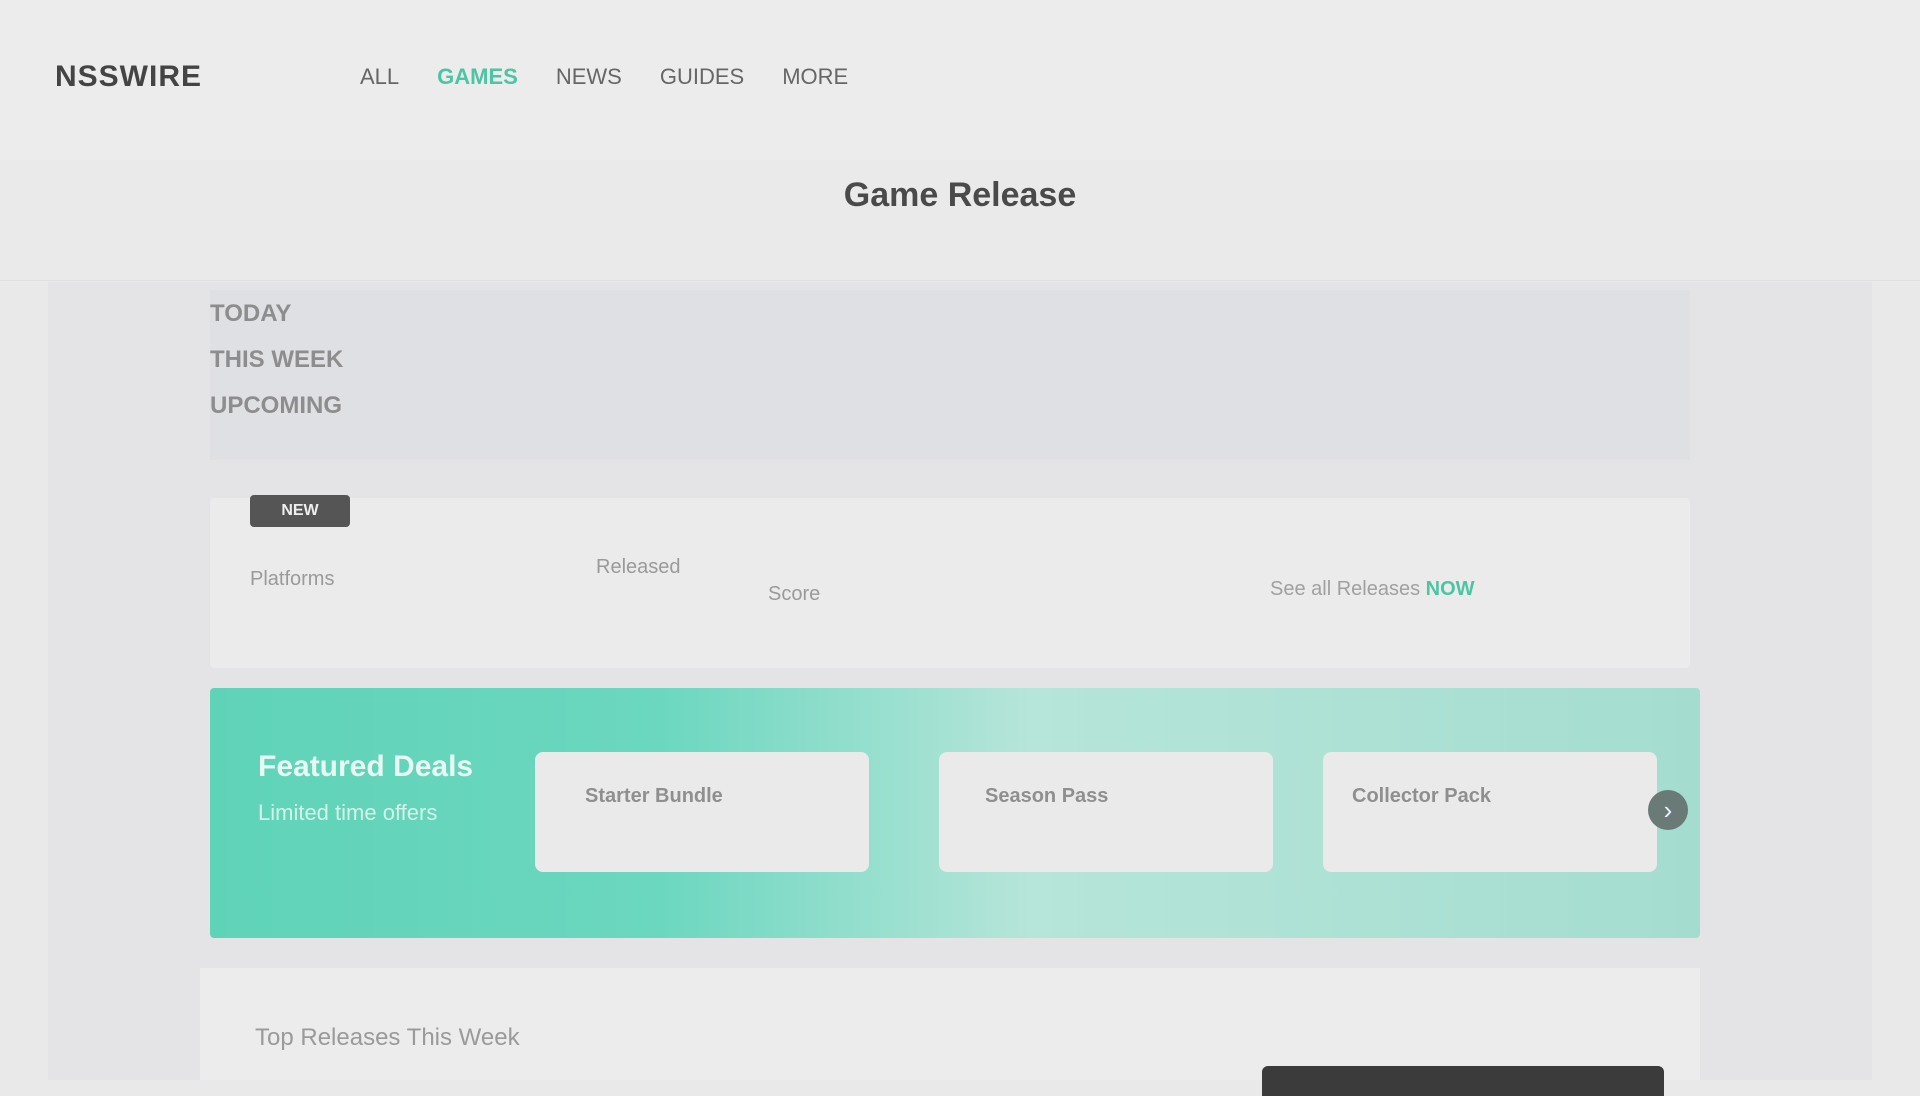 The image size is (1920, 1096). I want to click on side-label-upcoming: UPCOMING, so click(310, 406).